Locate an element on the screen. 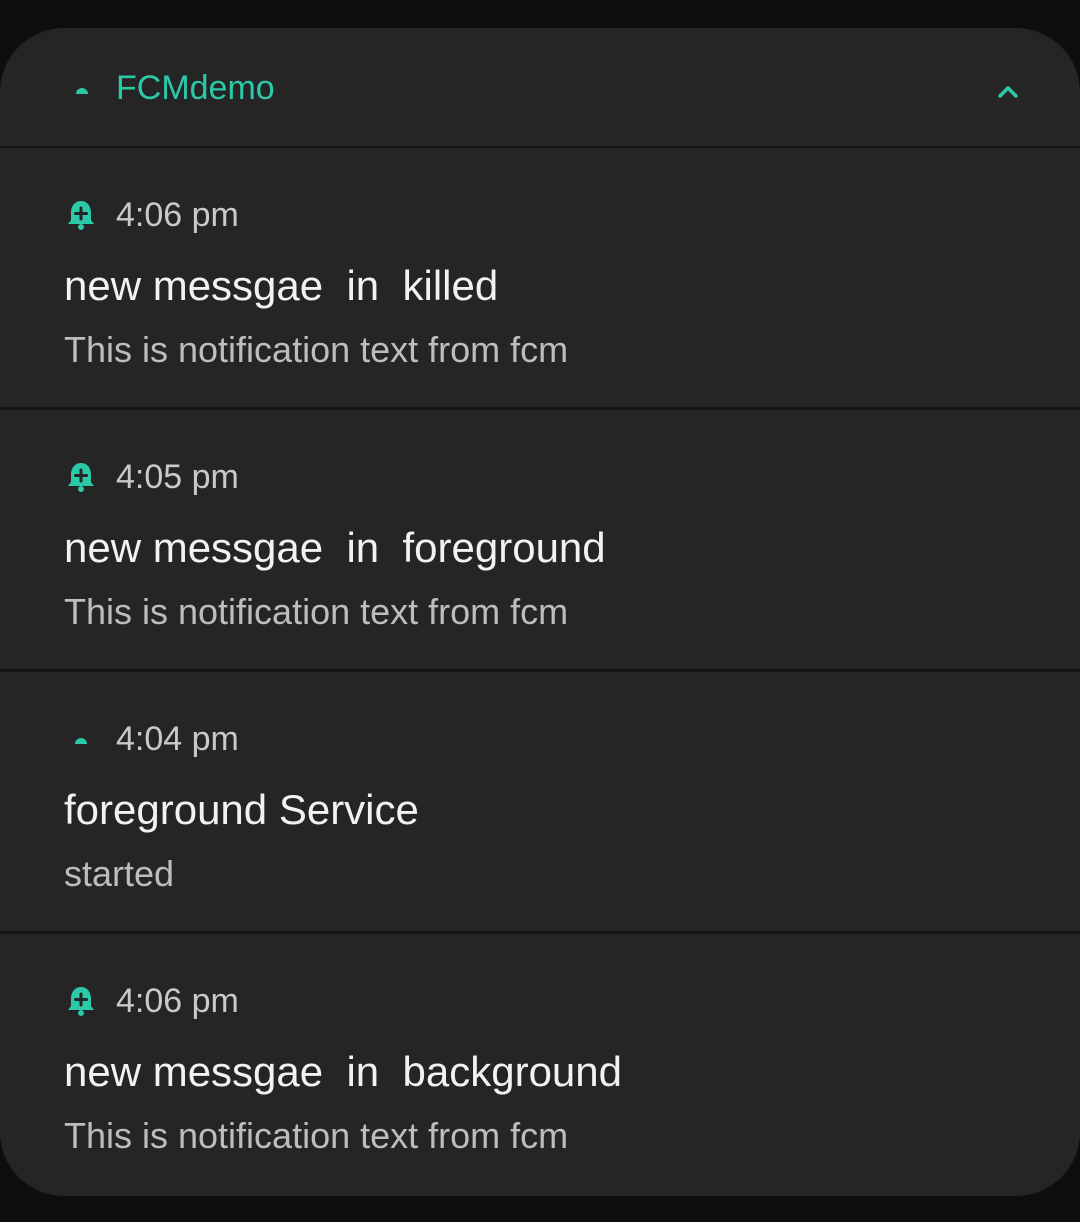 The image size is (1080, 1222). notification-title: new messgae in foreground is located at coordinates (335, 547).